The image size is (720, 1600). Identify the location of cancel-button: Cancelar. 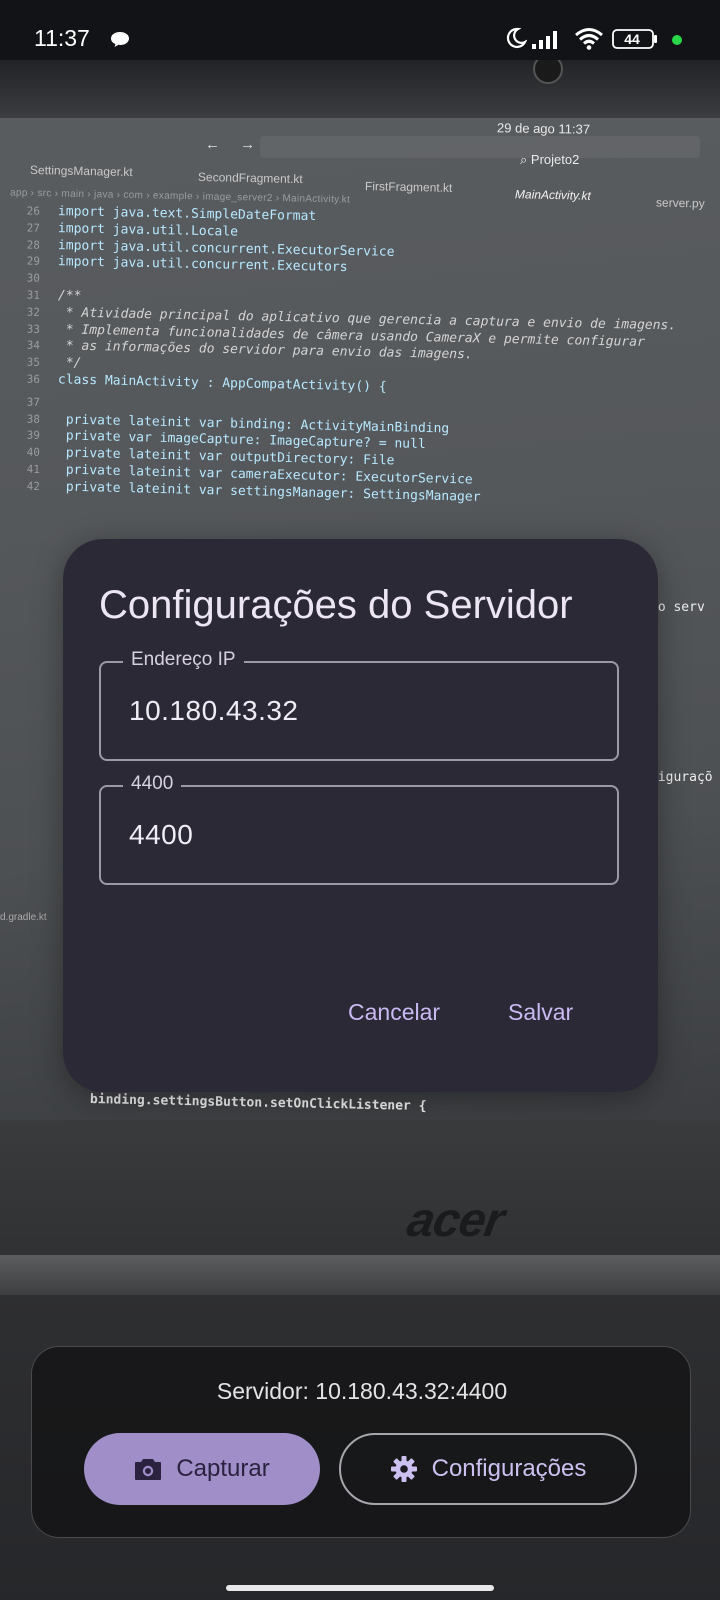
(394, 1012).